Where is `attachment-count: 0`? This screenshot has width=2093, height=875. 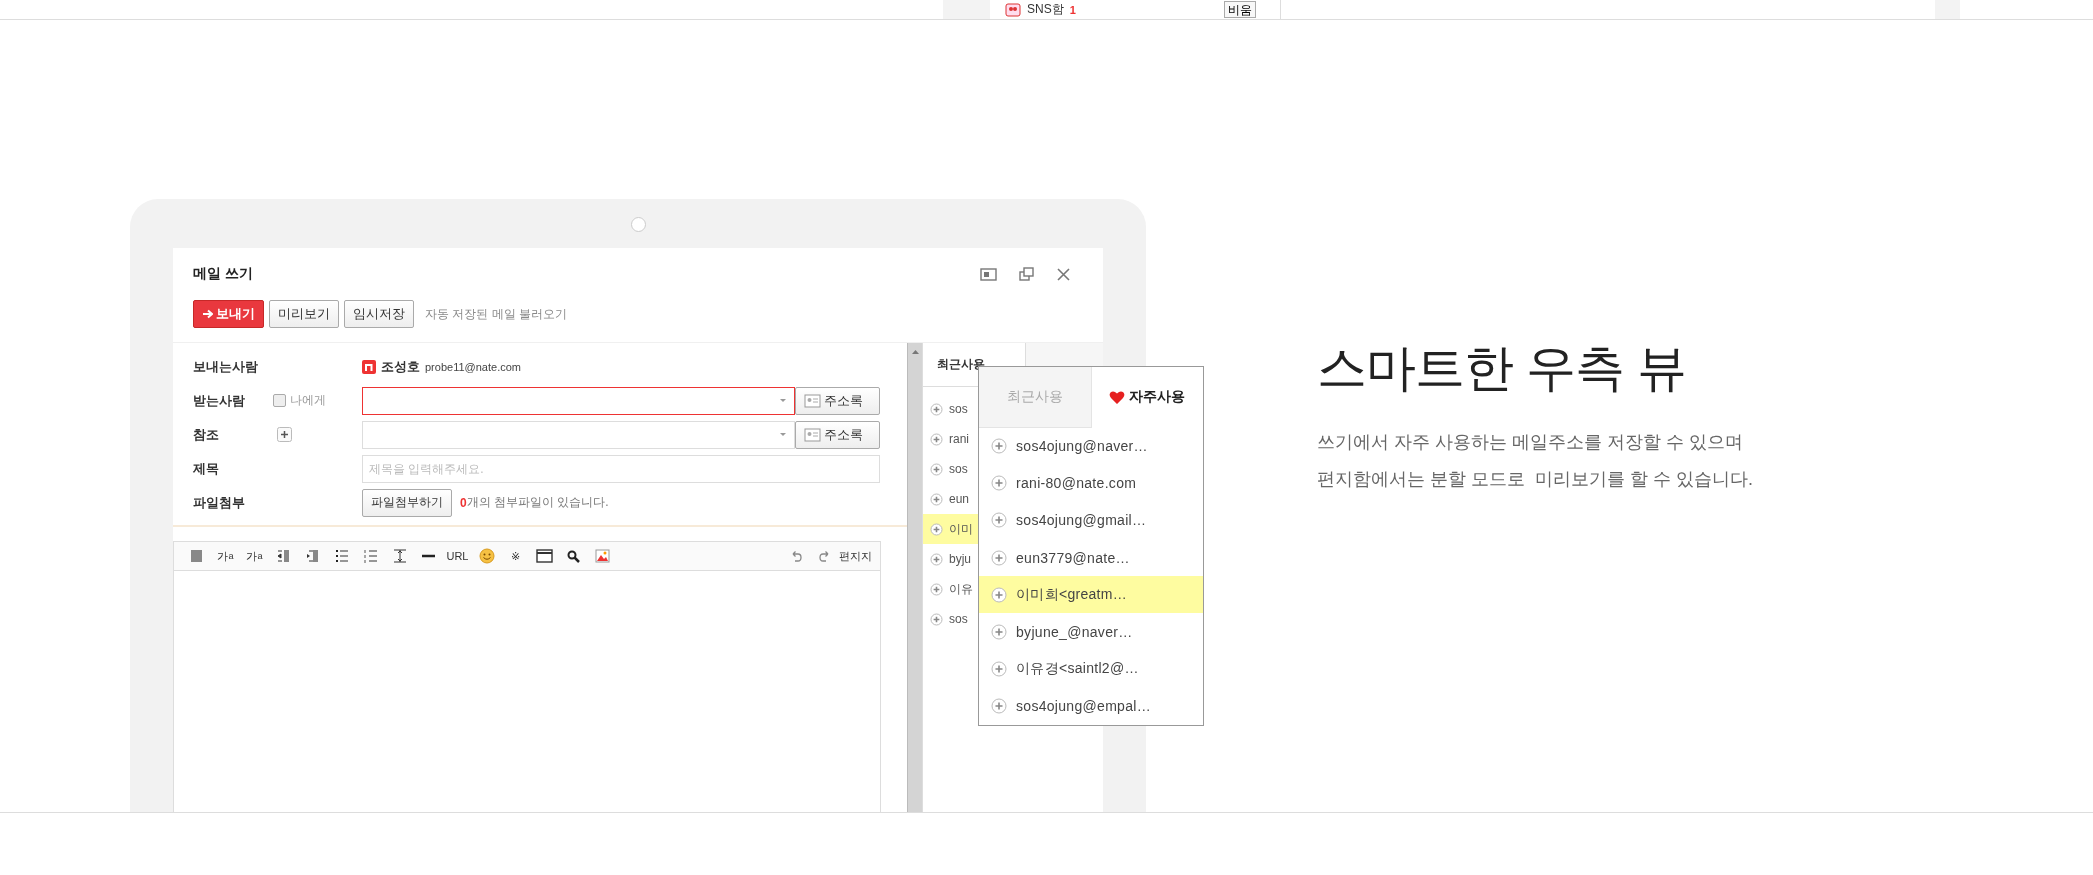
attachment-count: 0 is located at coordinates (463, 502).